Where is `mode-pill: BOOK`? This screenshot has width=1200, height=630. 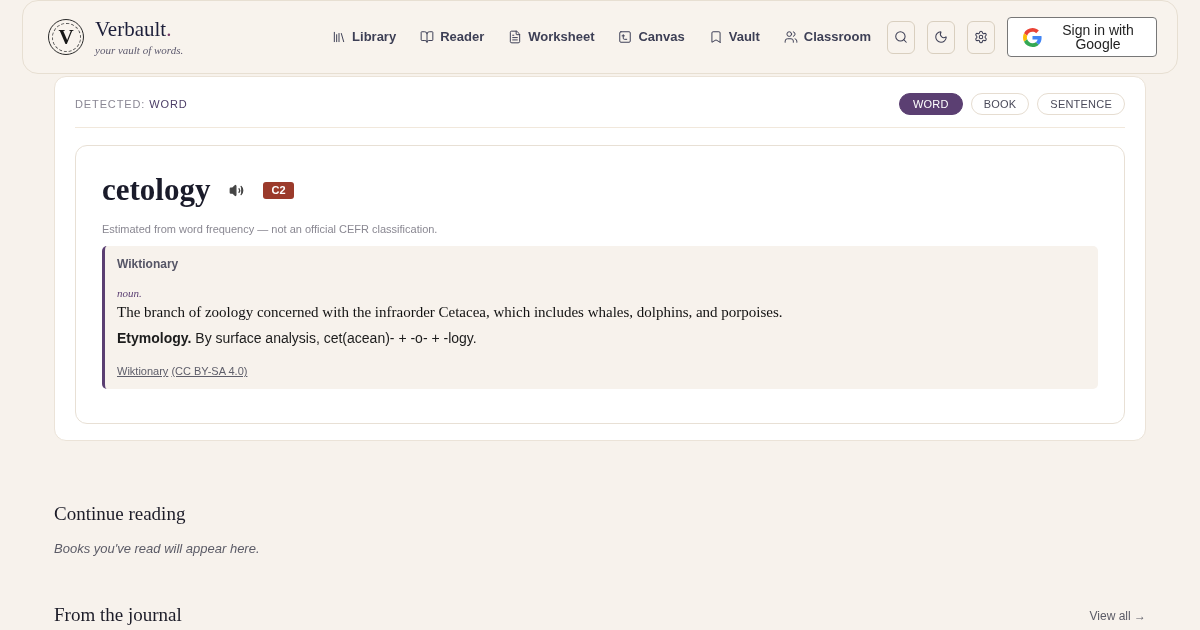 mode-pill: BOOK is located at coordinates (1000, 104).